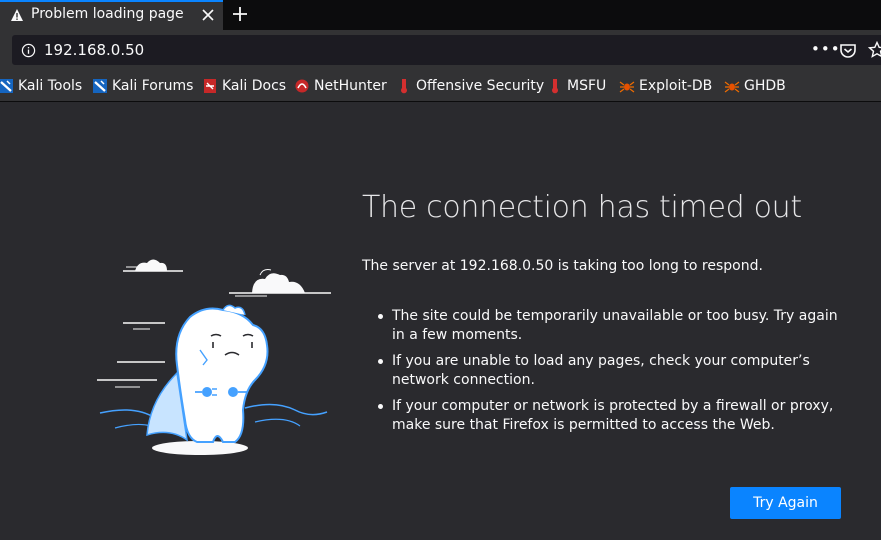 The width and height of the screenshot is (881, 540). I want to click on bookmark-label: Kali Forums, so click(153, 86).